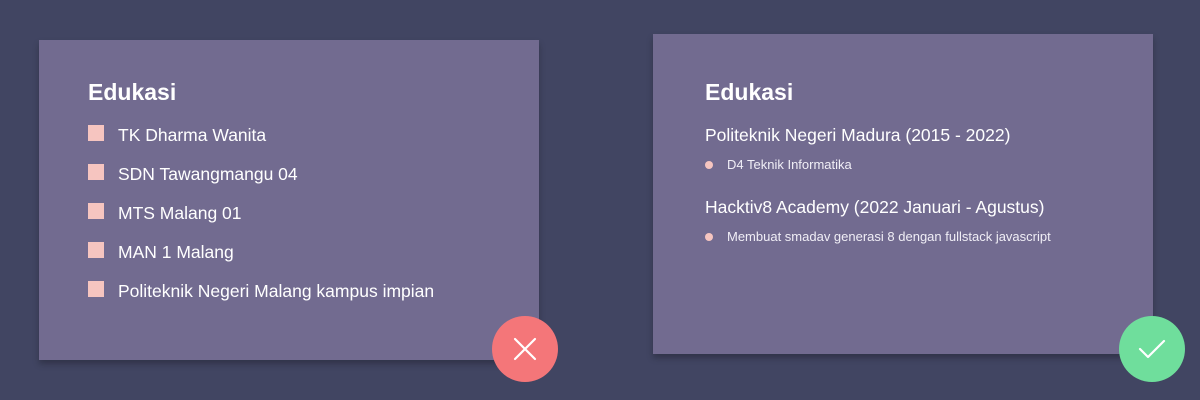 The image size is (1200, 400). I want to click on list-item-label: MTS Malang 01, so click(180, 213).